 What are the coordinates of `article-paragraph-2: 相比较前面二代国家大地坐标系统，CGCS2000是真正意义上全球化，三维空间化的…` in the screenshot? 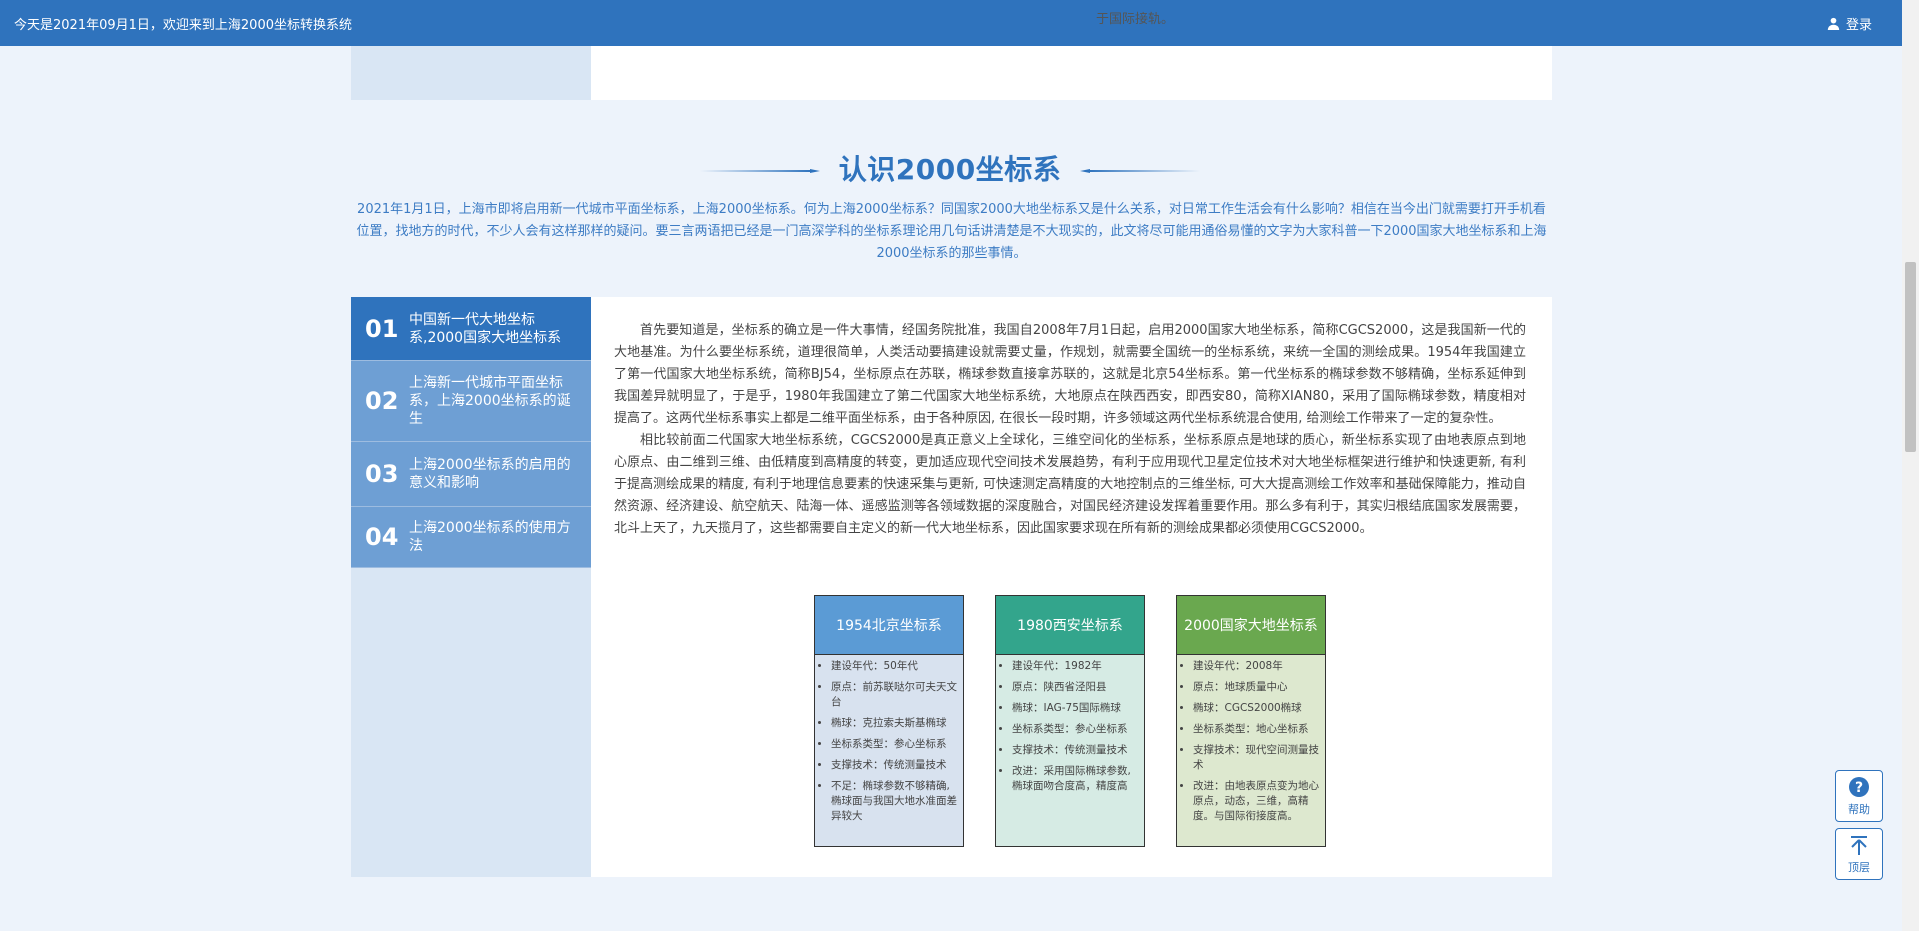 It's located at (1070, 484).